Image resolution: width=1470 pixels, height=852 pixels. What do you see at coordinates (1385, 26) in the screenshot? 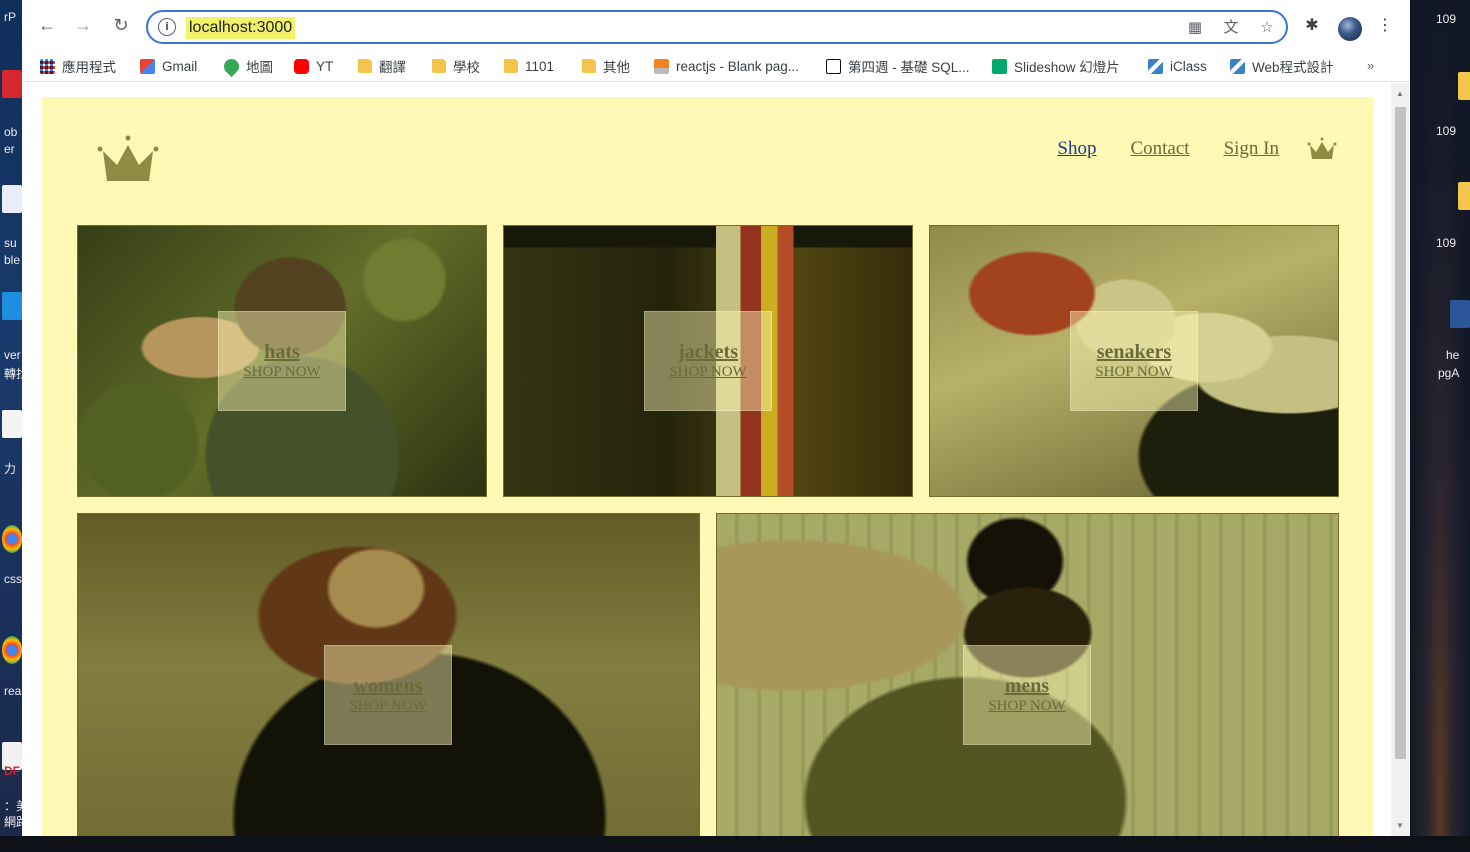
I see `kebab-menu-icon: ⋮` at bounding box center [1385, 26].